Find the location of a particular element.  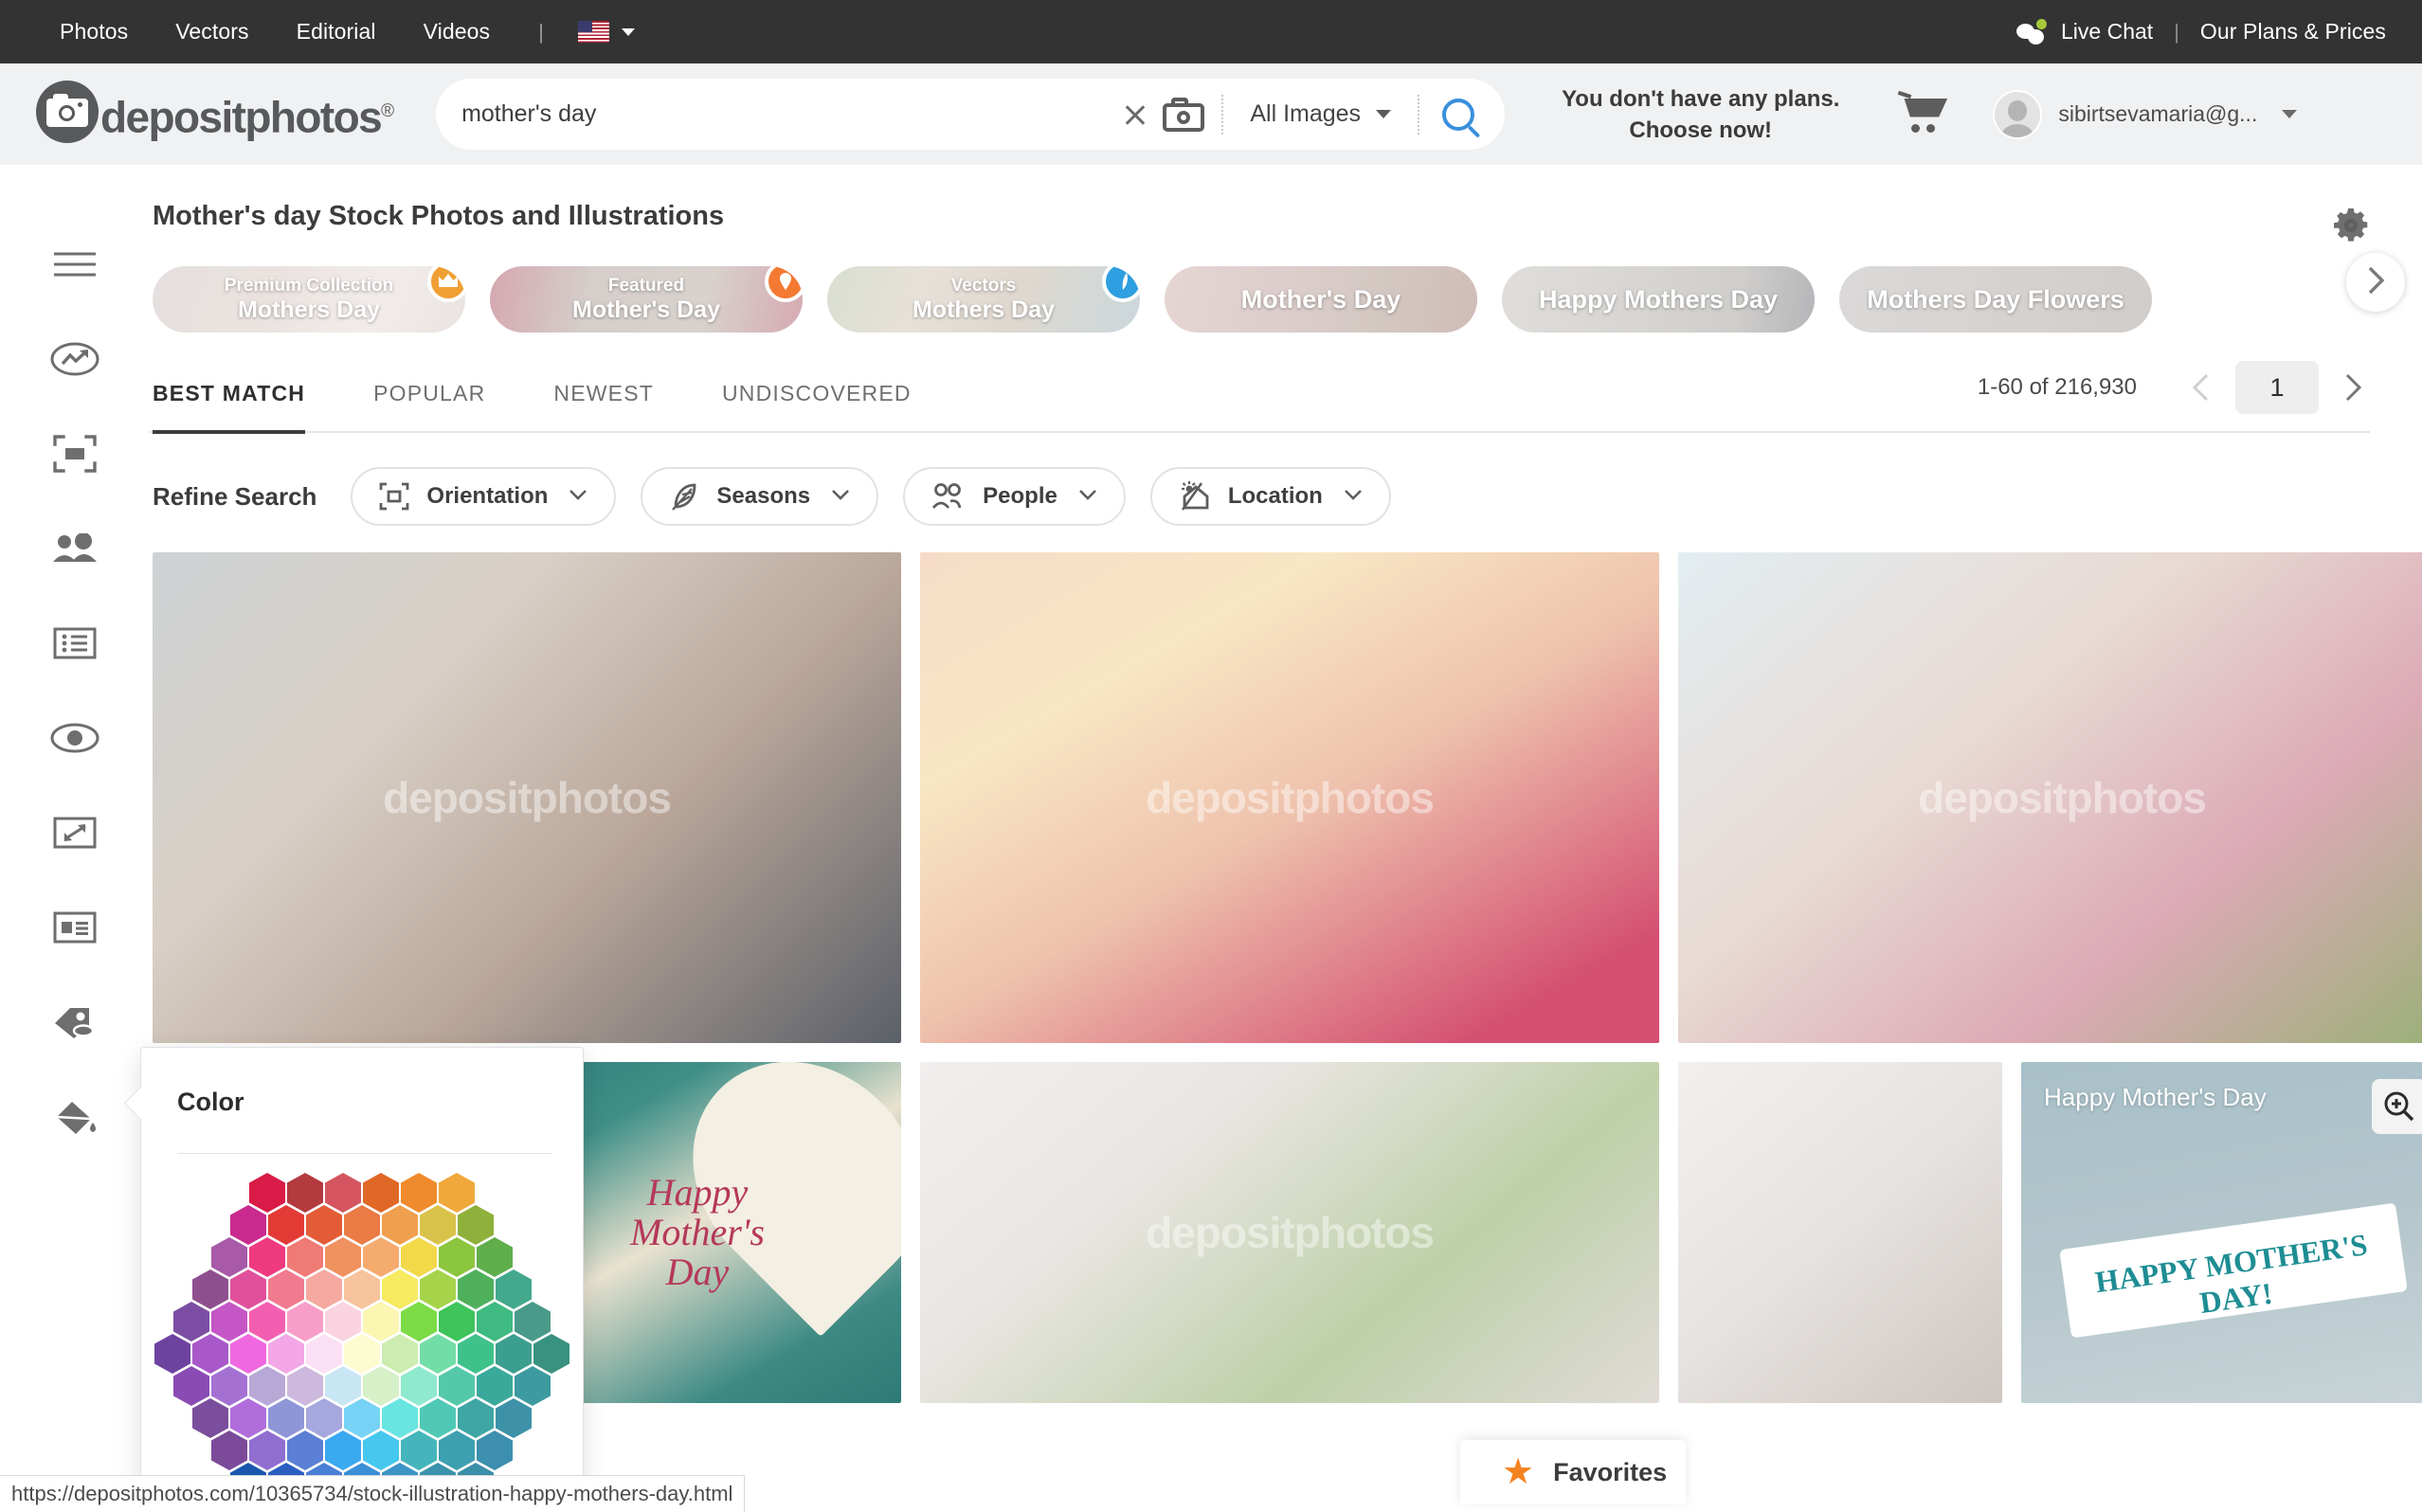

nav-link-editorial: Editorial is located at coordinates (336, 32).